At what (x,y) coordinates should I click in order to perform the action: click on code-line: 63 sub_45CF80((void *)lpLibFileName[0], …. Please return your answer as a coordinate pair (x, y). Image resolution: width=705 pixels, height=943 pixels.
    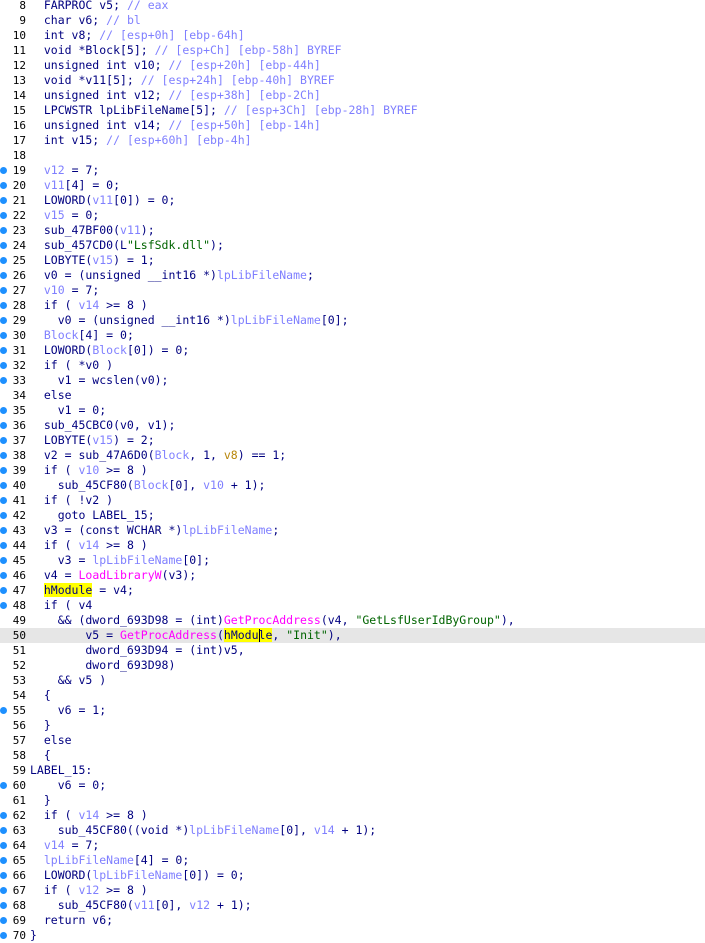
    Looking at the image, I should click on (352, 830).